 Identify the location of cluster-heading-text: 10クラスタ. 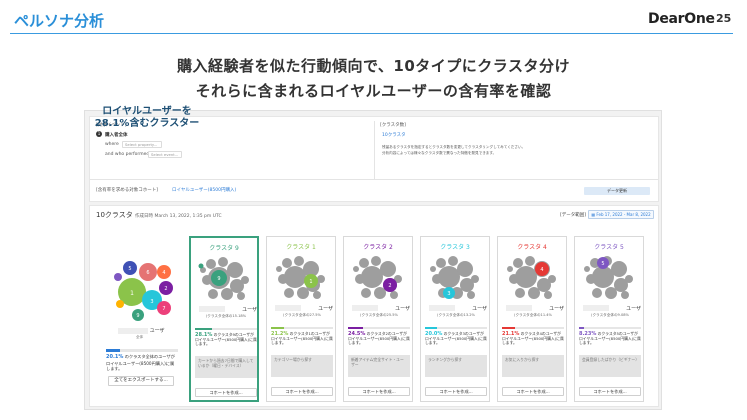
(114, 215).